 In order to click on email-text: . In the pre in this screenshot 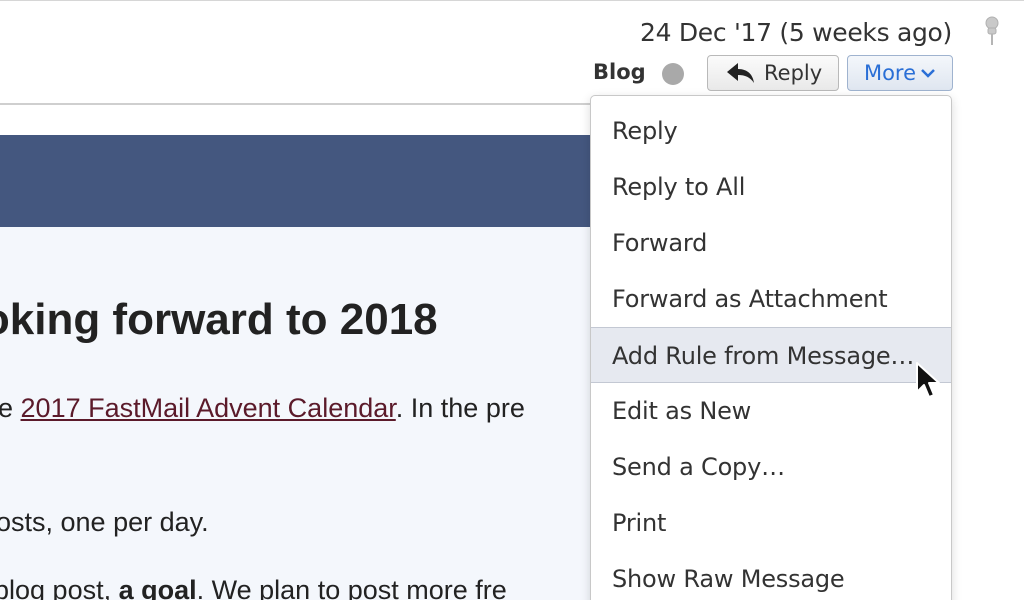, I will do `click(460, 408)`.